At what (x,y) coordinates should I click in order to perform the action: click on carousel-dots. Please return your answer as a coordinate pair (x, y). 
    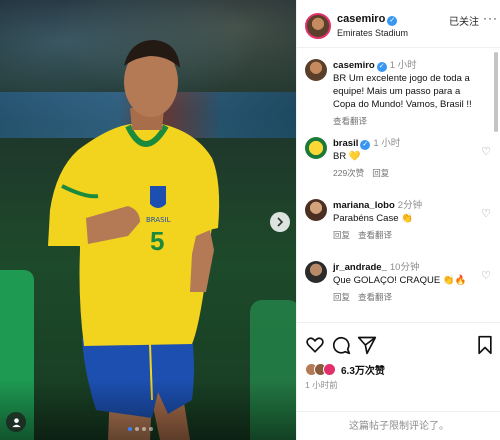
    Looking at the image, I should click on (140, 429).